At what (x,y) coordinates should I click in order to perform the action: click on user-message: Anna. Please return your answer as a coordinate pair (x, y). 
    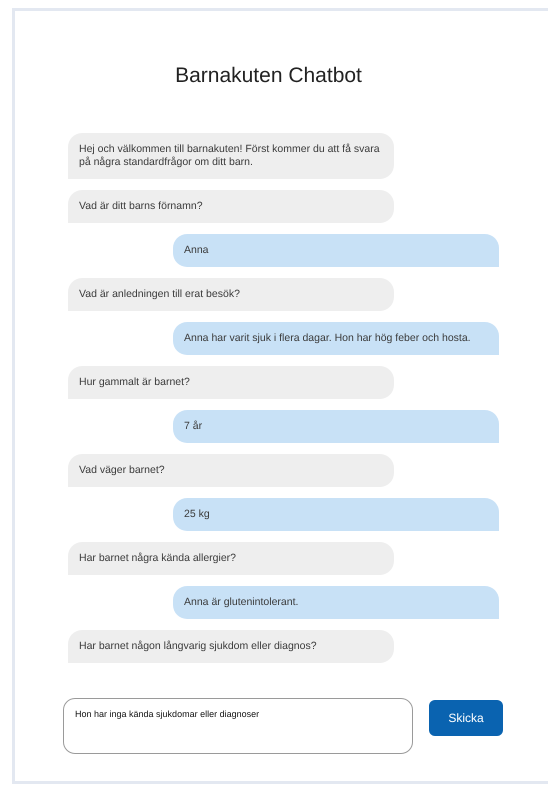
    Looking at the image, I should click on (336, 250).